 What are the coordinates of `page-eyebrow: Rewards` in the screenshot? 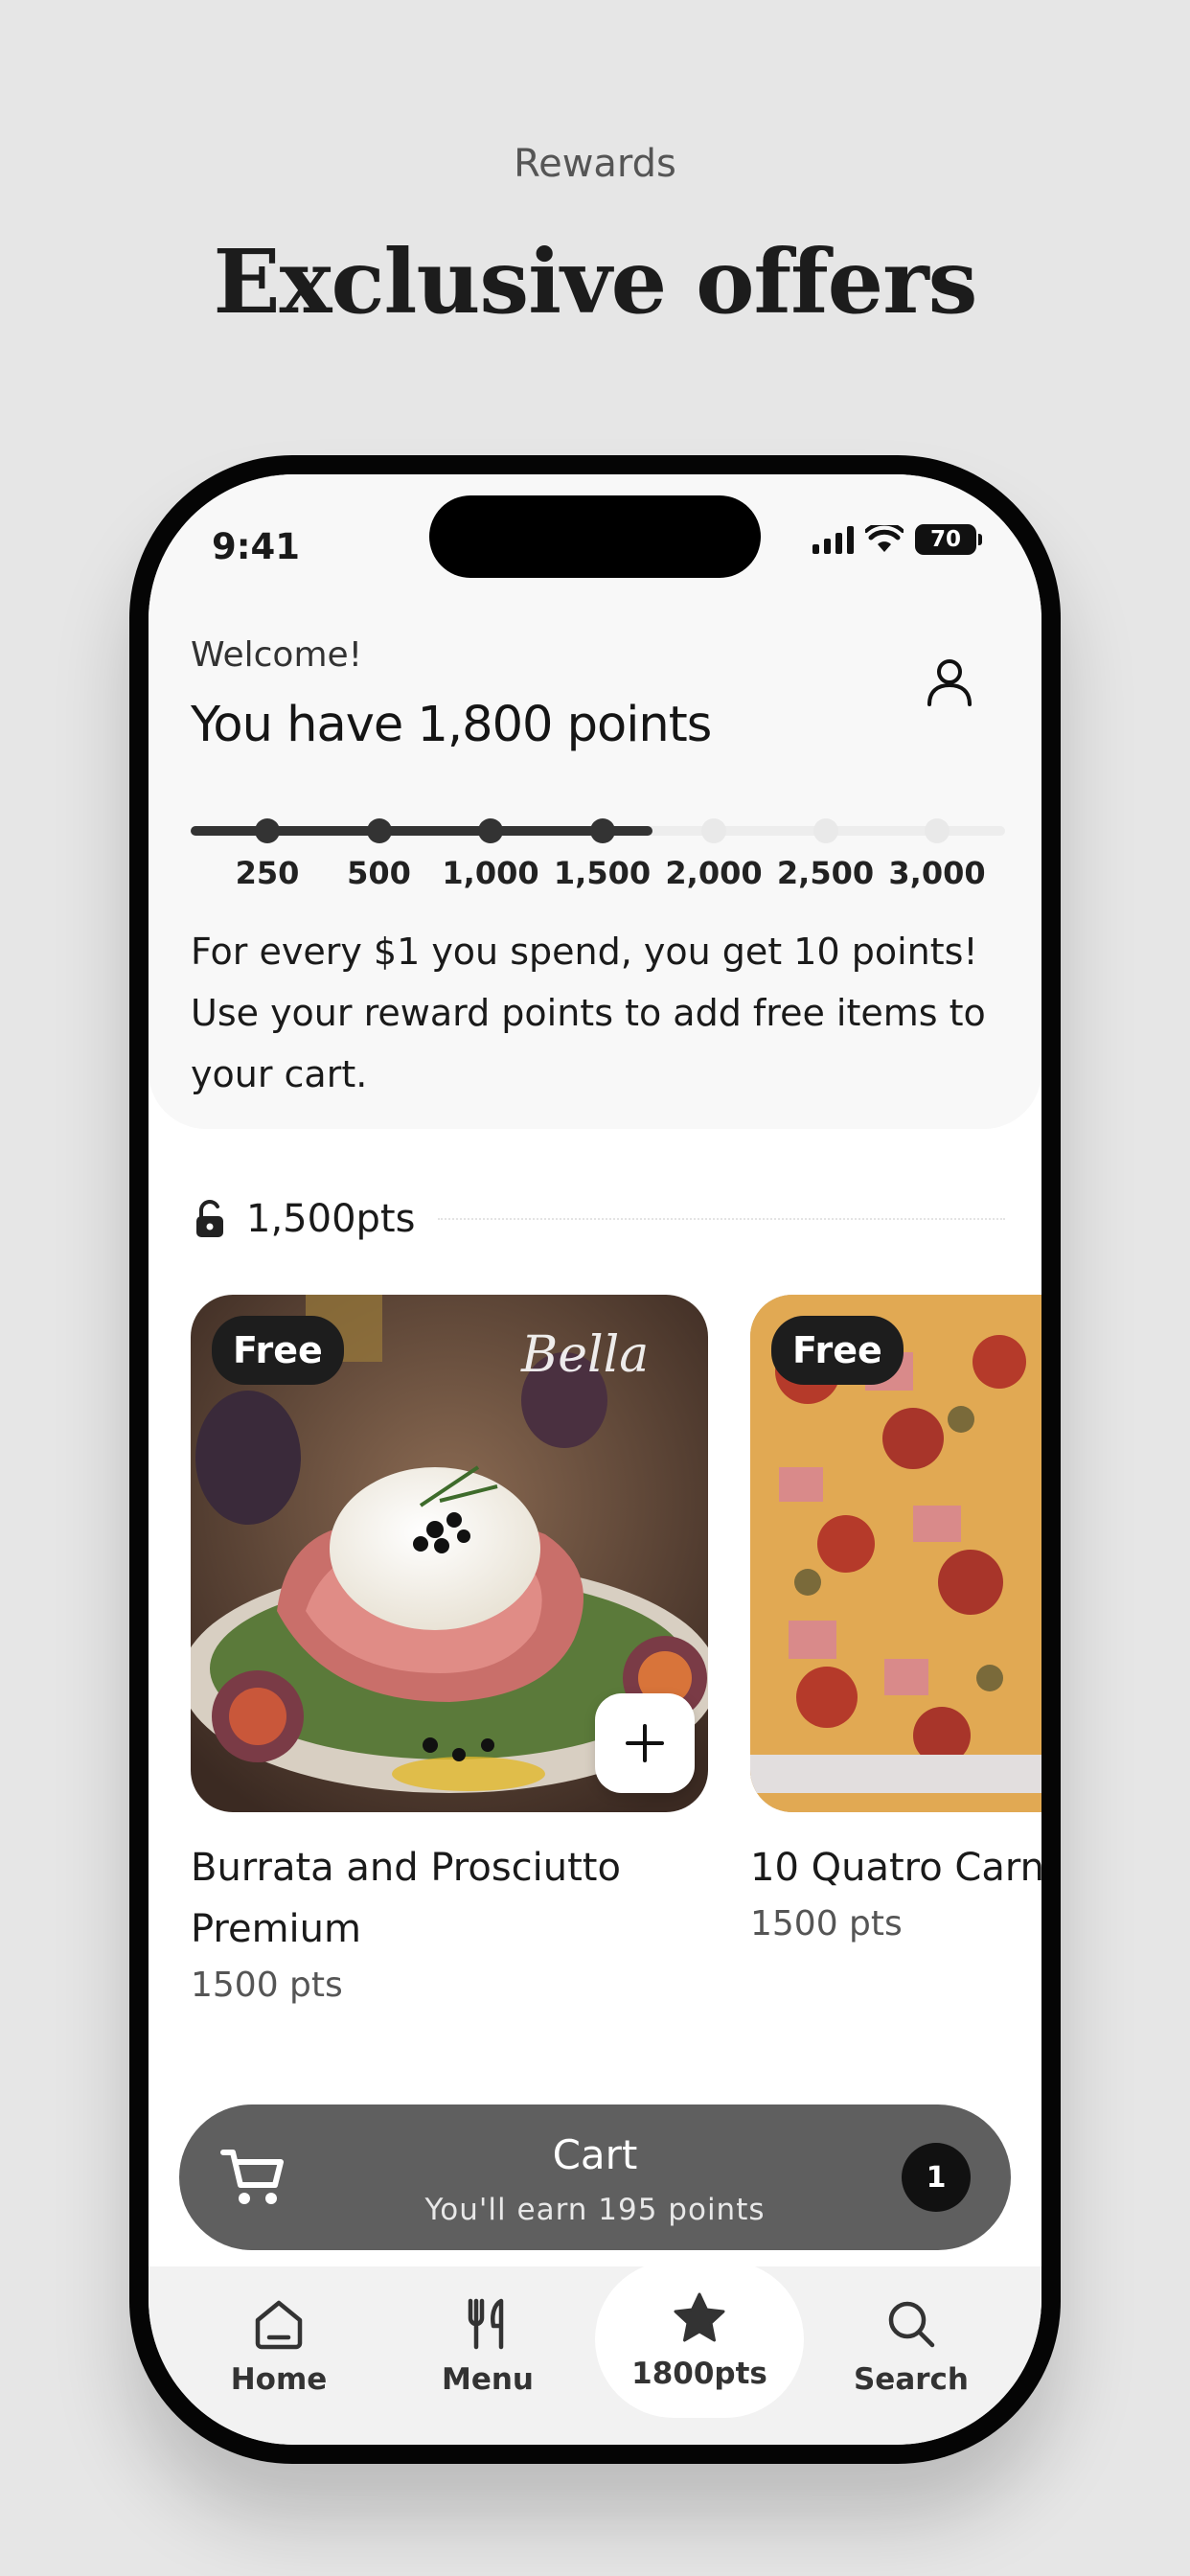 It's located at (595, 164).